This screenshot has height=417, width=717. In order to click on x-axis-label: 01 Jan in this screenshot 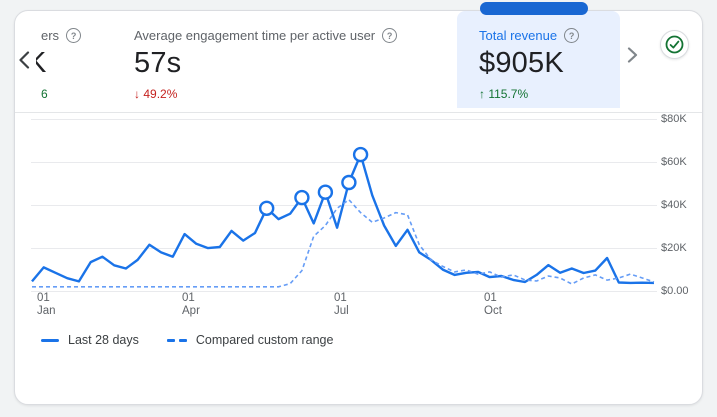, I will do `click(46, 304)`.